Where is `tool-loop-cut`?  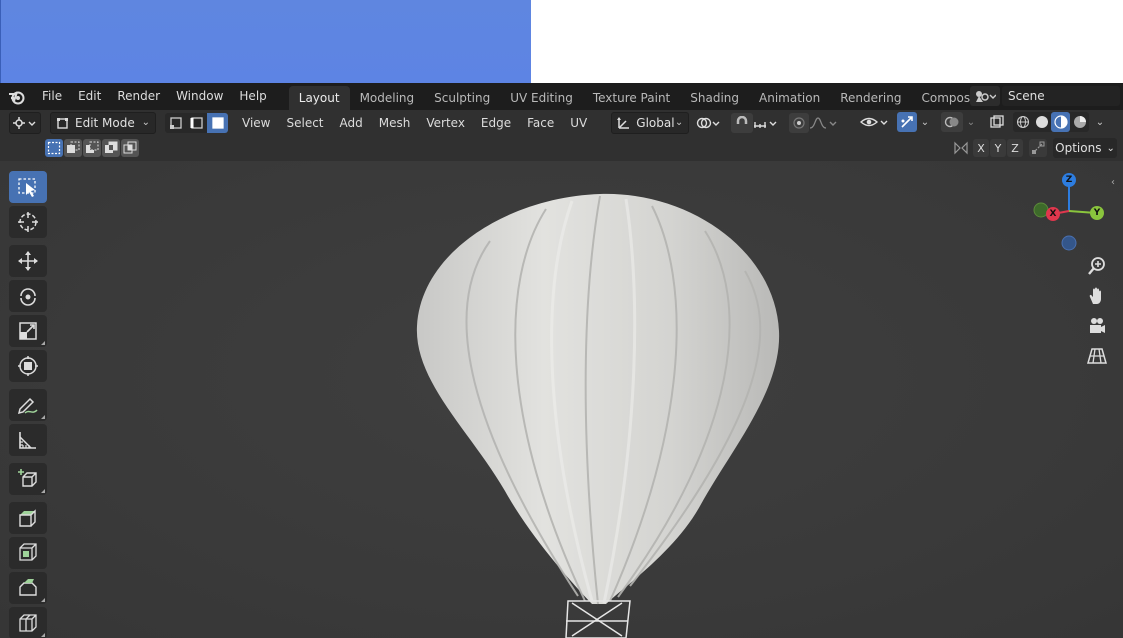
tool-loop-cut is located at coordinates (28, 622).